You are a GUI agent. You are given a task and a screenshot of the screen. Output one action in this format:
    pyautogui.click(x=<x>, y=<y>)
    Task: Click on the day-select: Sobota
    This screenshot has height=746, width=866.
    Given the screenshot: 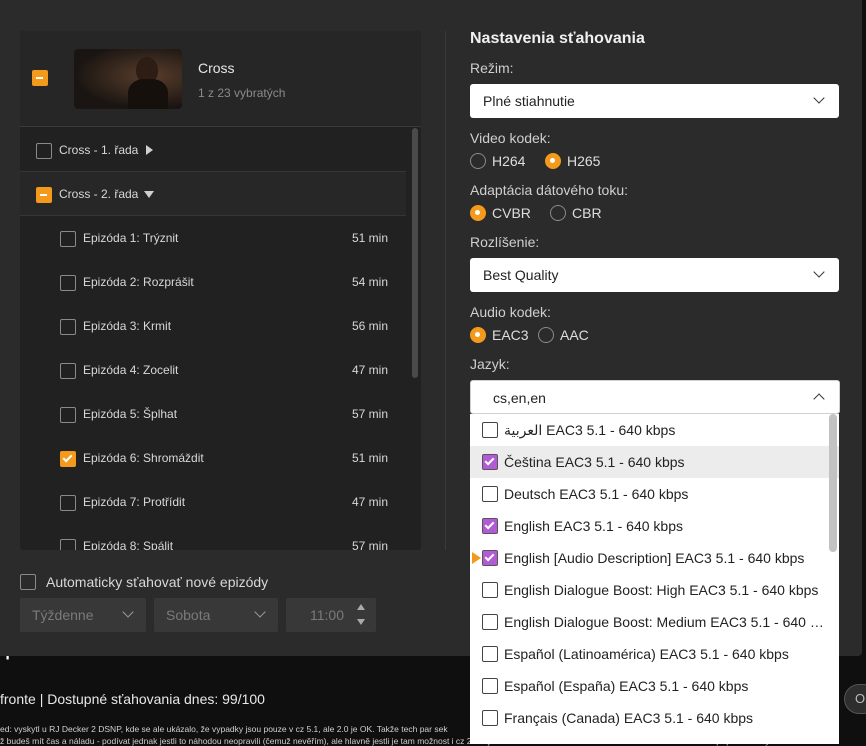 What is the action you would take?
    pyautogui.click(x=216, y=615)
    